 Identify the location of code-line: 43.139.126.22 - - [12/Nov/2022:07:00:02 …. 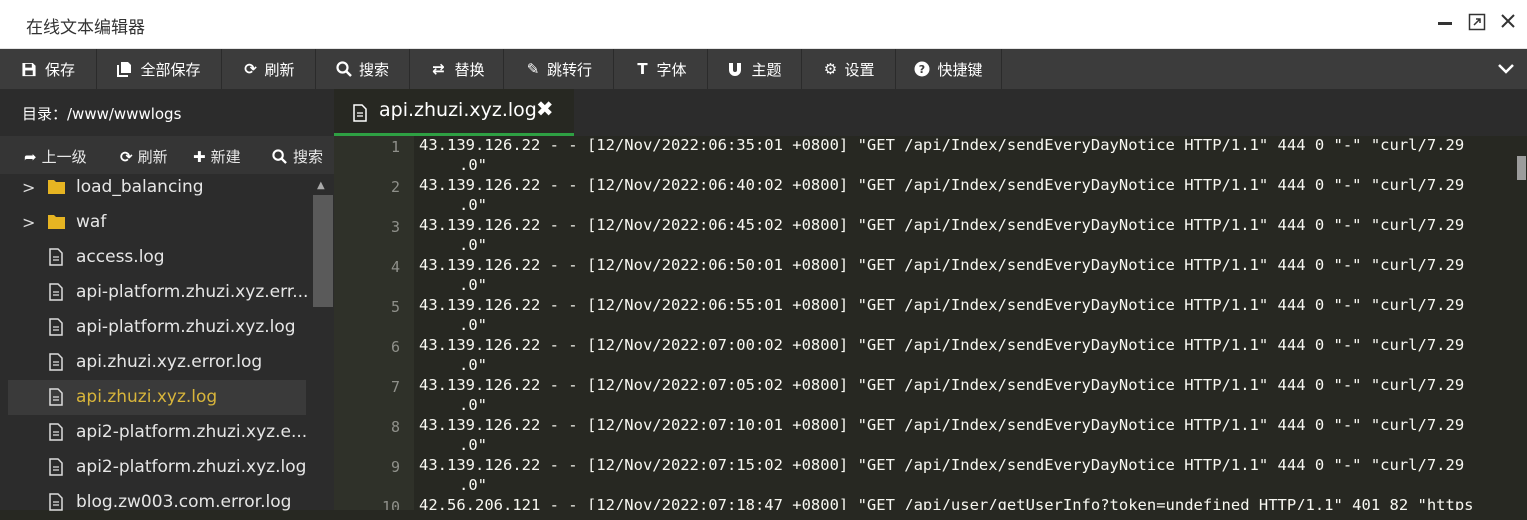
(942, 345).